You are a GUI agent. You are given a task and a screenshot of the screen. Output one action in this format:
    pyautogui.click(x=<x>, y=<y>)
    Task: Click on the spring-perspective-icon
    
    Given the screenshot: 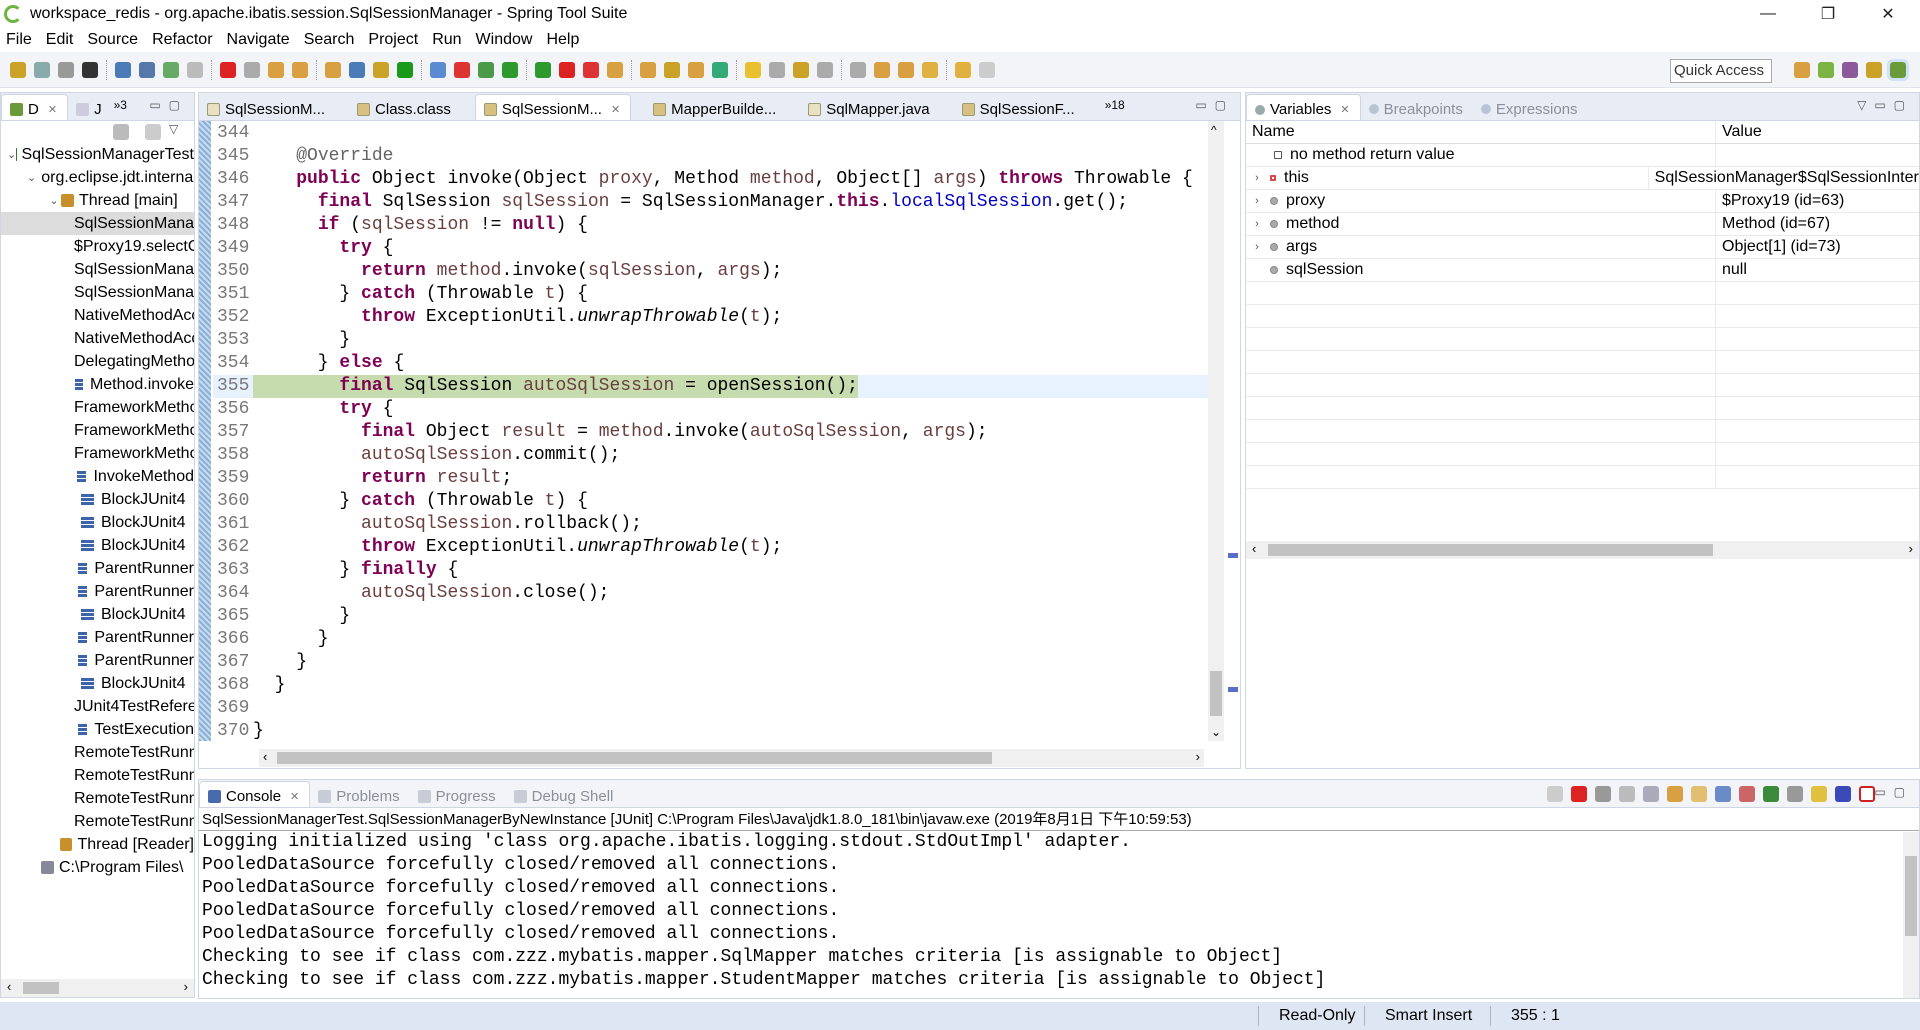 What is the action you would take?
    pyautogui.click(x=1826, y=70)
    